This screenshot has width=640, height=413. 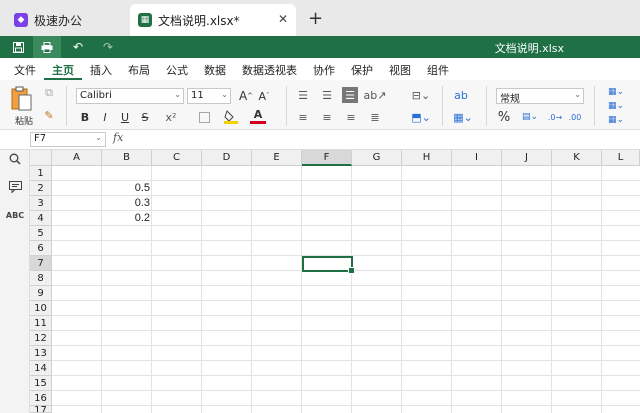 I want to click on paste-label: 粘贴, so click(x=23, y=121).